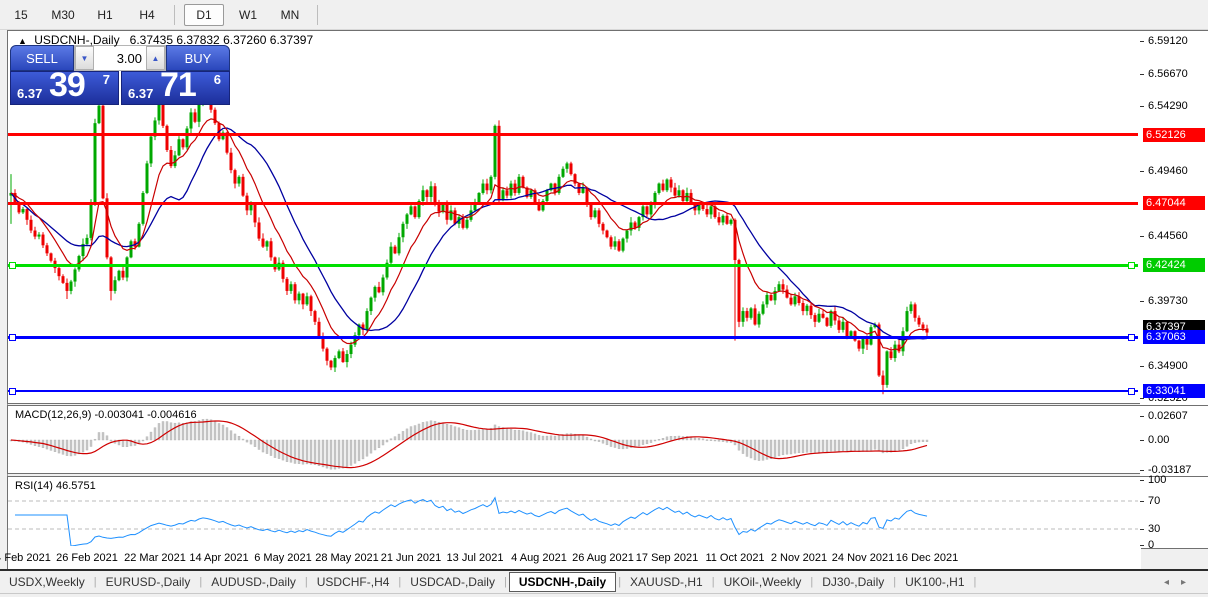 This screenshot has width=1208, height=597. Describe the element at coordinates (55, 486) in the screenshot. I see `rsi-title: RSI(14) 46.5751` at that location.